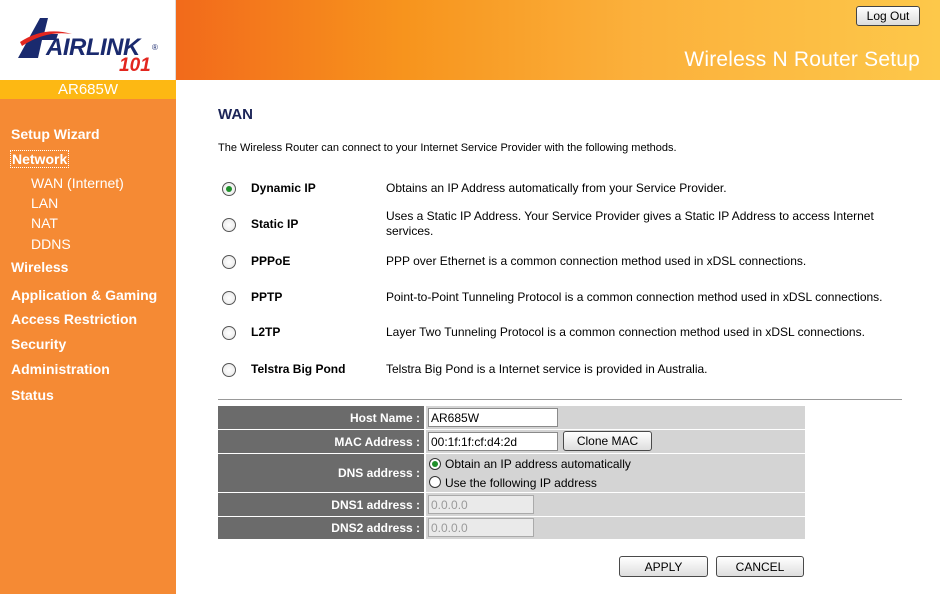 This screenshot has height=594, width=940. I want to click on page-title: Wireless N Router Setup, so click(802, 59).